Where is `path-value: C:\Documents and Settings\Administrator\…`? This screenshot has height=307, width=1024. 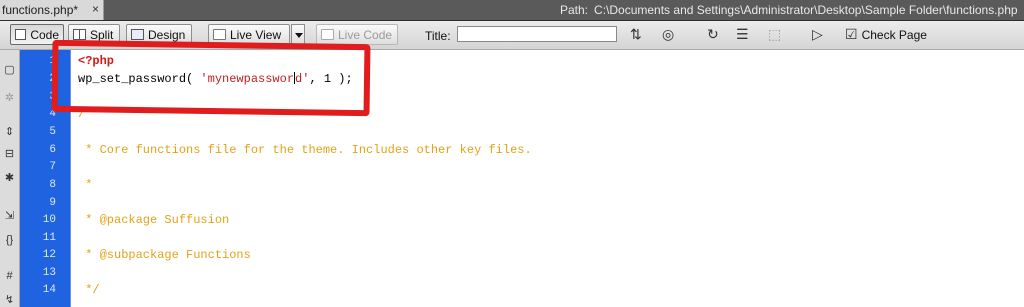
path-value: C:\Documents and Settings\Administrator\… is located at coordinates (806, 10).